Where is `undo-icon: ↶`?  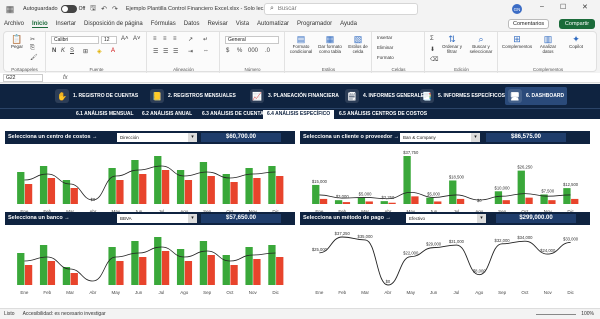 undo-icon: ↶ is located at coordinates (104, 9).